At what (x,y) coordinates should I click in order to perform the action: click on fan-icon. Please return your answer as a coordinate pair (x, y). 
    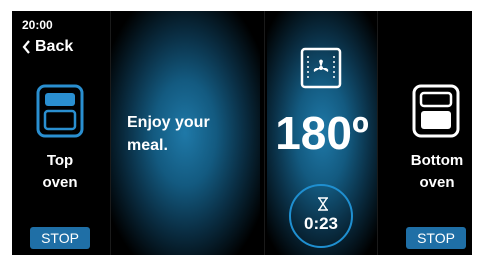
    Looking at the image, I should click on (321, 68).